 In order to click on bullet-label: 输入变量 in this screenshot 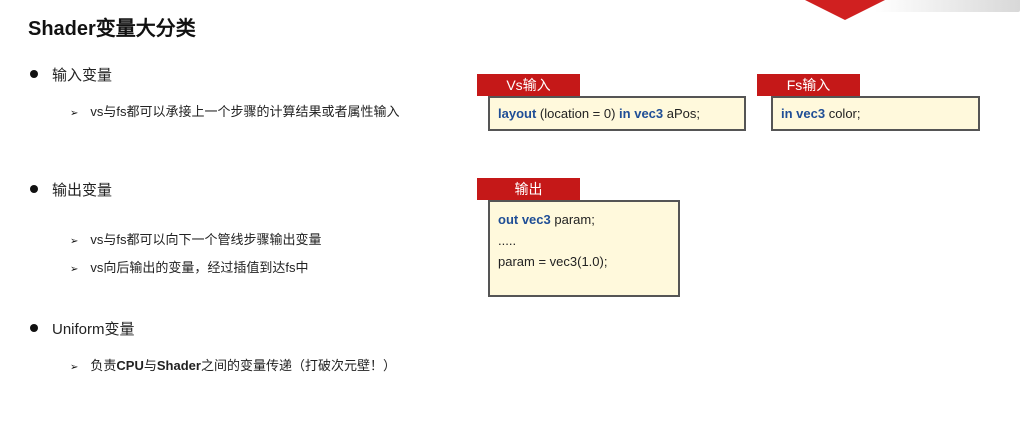, I will do `click(82, 75)`.